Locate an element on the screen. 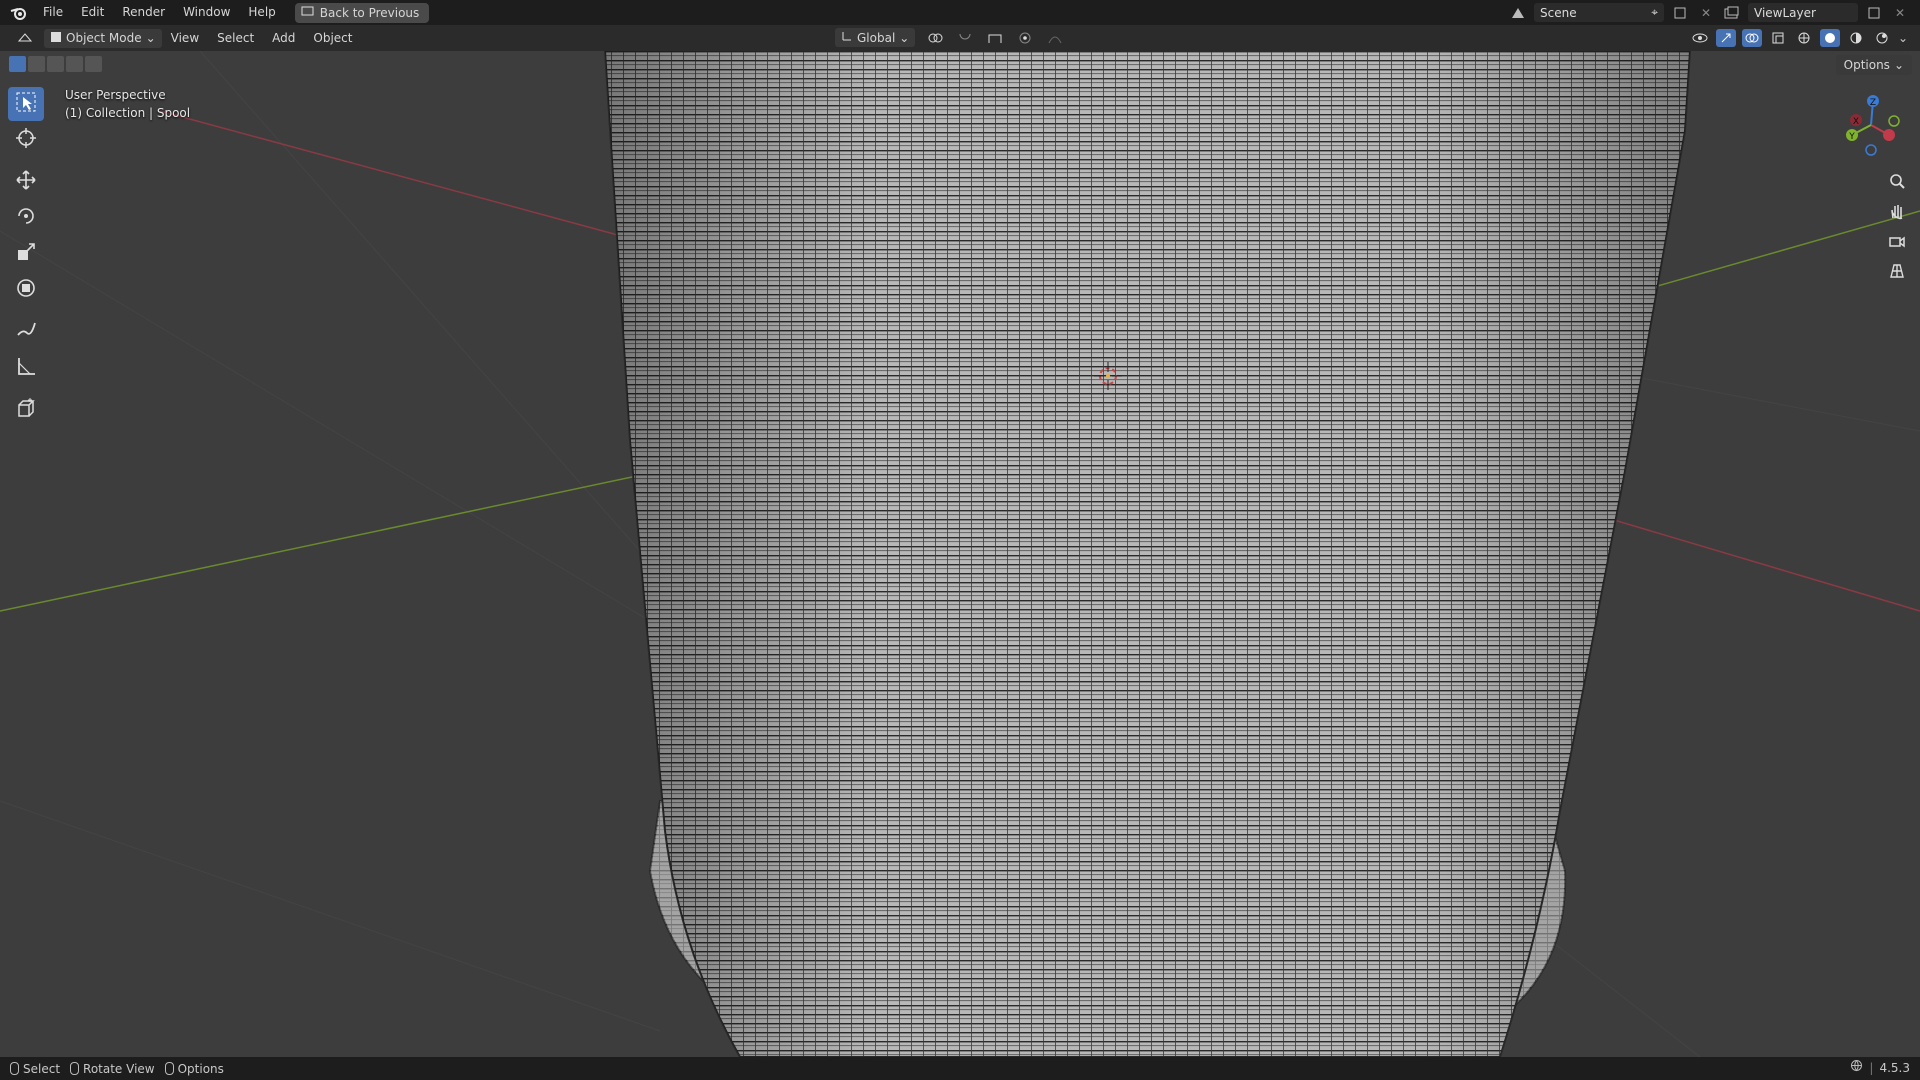  select-difference-icon is located at coordinates (74, 64).